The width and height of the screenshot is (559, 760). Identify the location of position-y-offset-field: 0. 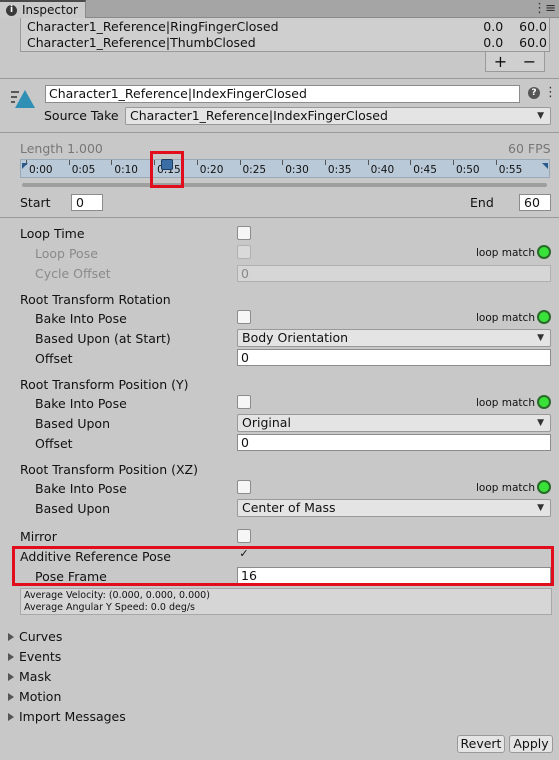
(394, 442).